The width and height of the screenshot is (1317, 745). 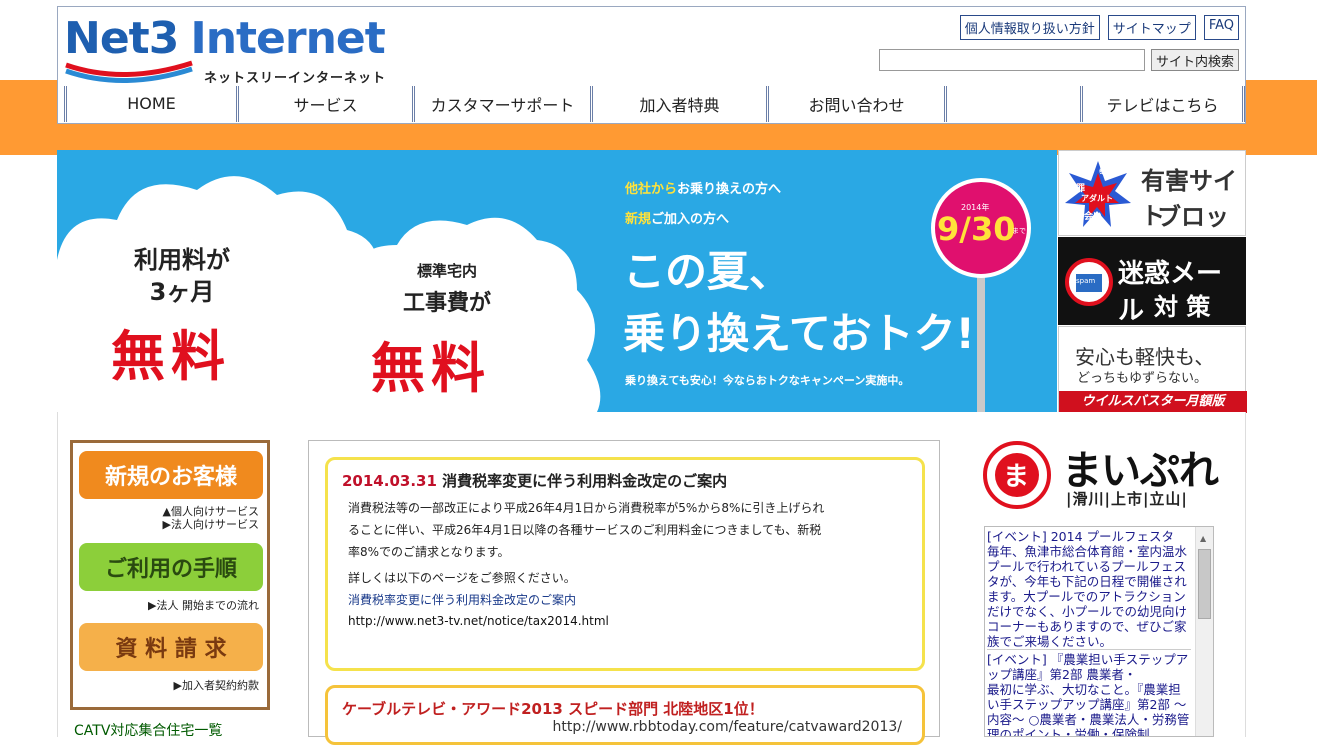 I want to click on notice1-title-text: 消費税率変更に伴う利用料金改定のご案内, so click(x=585, y=481).